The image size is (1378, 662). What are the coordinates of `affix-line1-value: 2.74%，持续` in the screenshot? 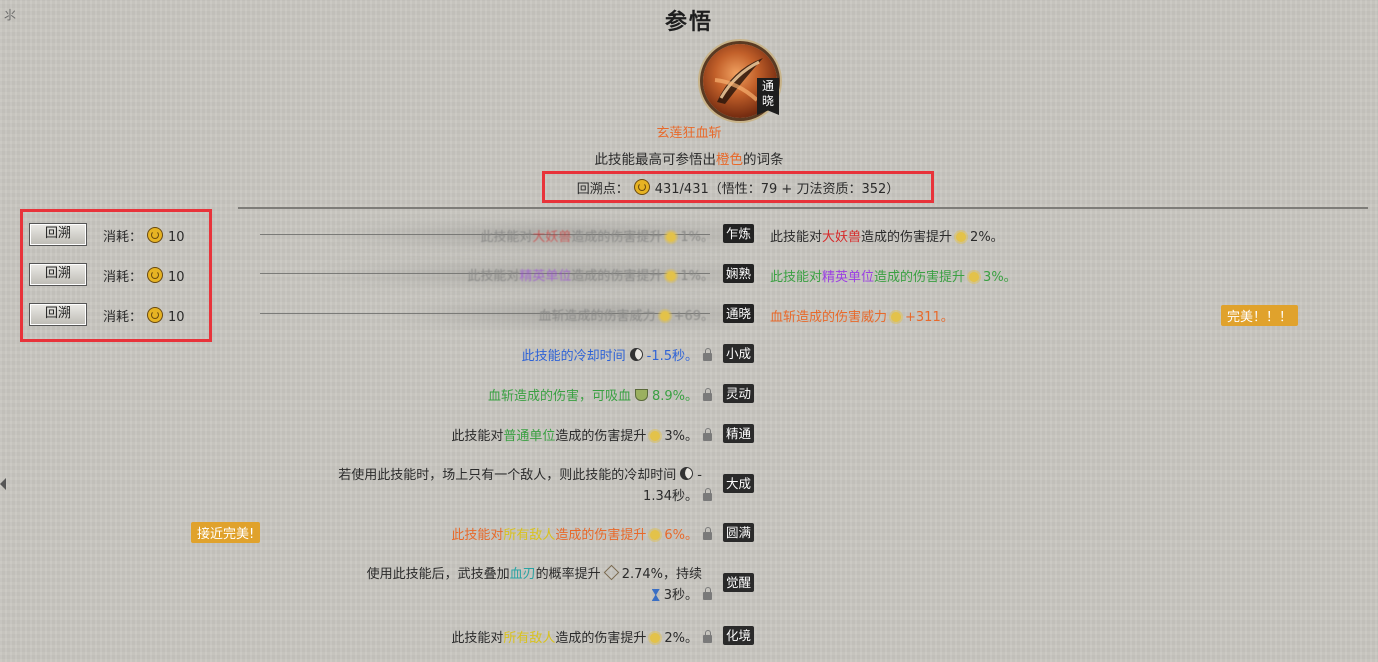 It's located at (661, 574).